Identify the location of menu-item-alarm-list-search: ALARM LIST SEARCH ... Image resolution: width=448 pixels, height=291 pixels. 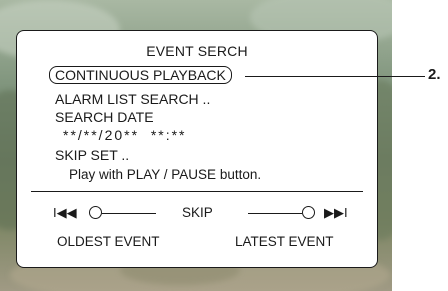
(132, 99).